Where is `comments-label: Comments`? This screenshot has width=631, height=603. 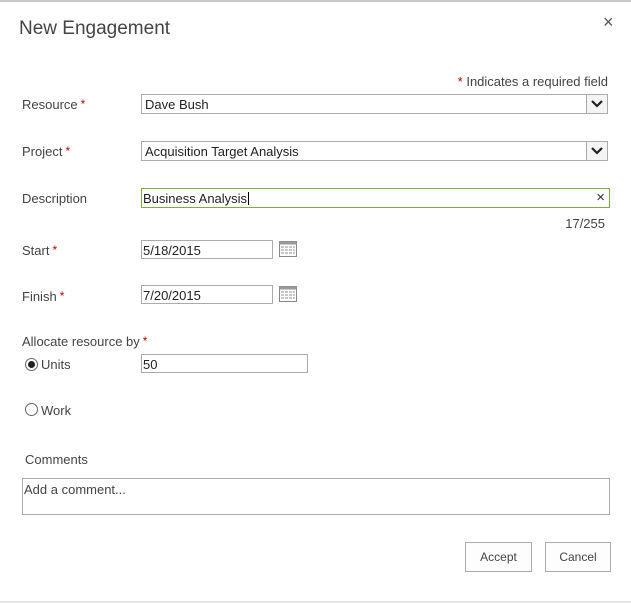 comments-label: Comments is located at coordinates (56, 459).